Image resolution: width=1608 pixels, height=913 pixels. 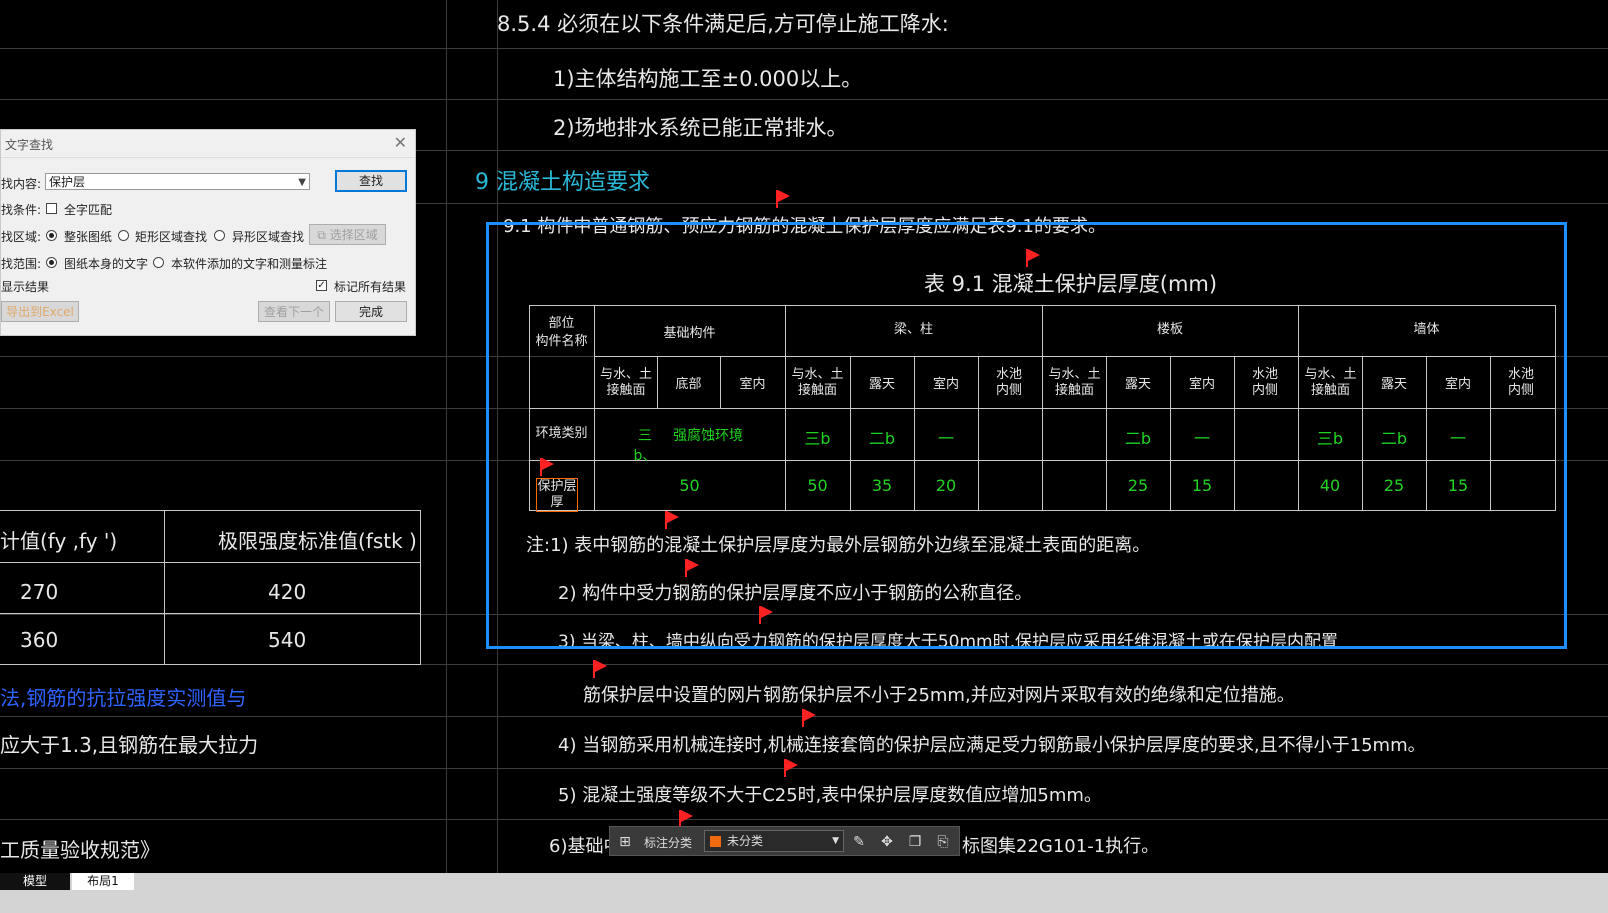 What do you see at coordinates (745, 841) in the screenshot?
I see `category-value: 未分类` at bounding box center [745, 841].